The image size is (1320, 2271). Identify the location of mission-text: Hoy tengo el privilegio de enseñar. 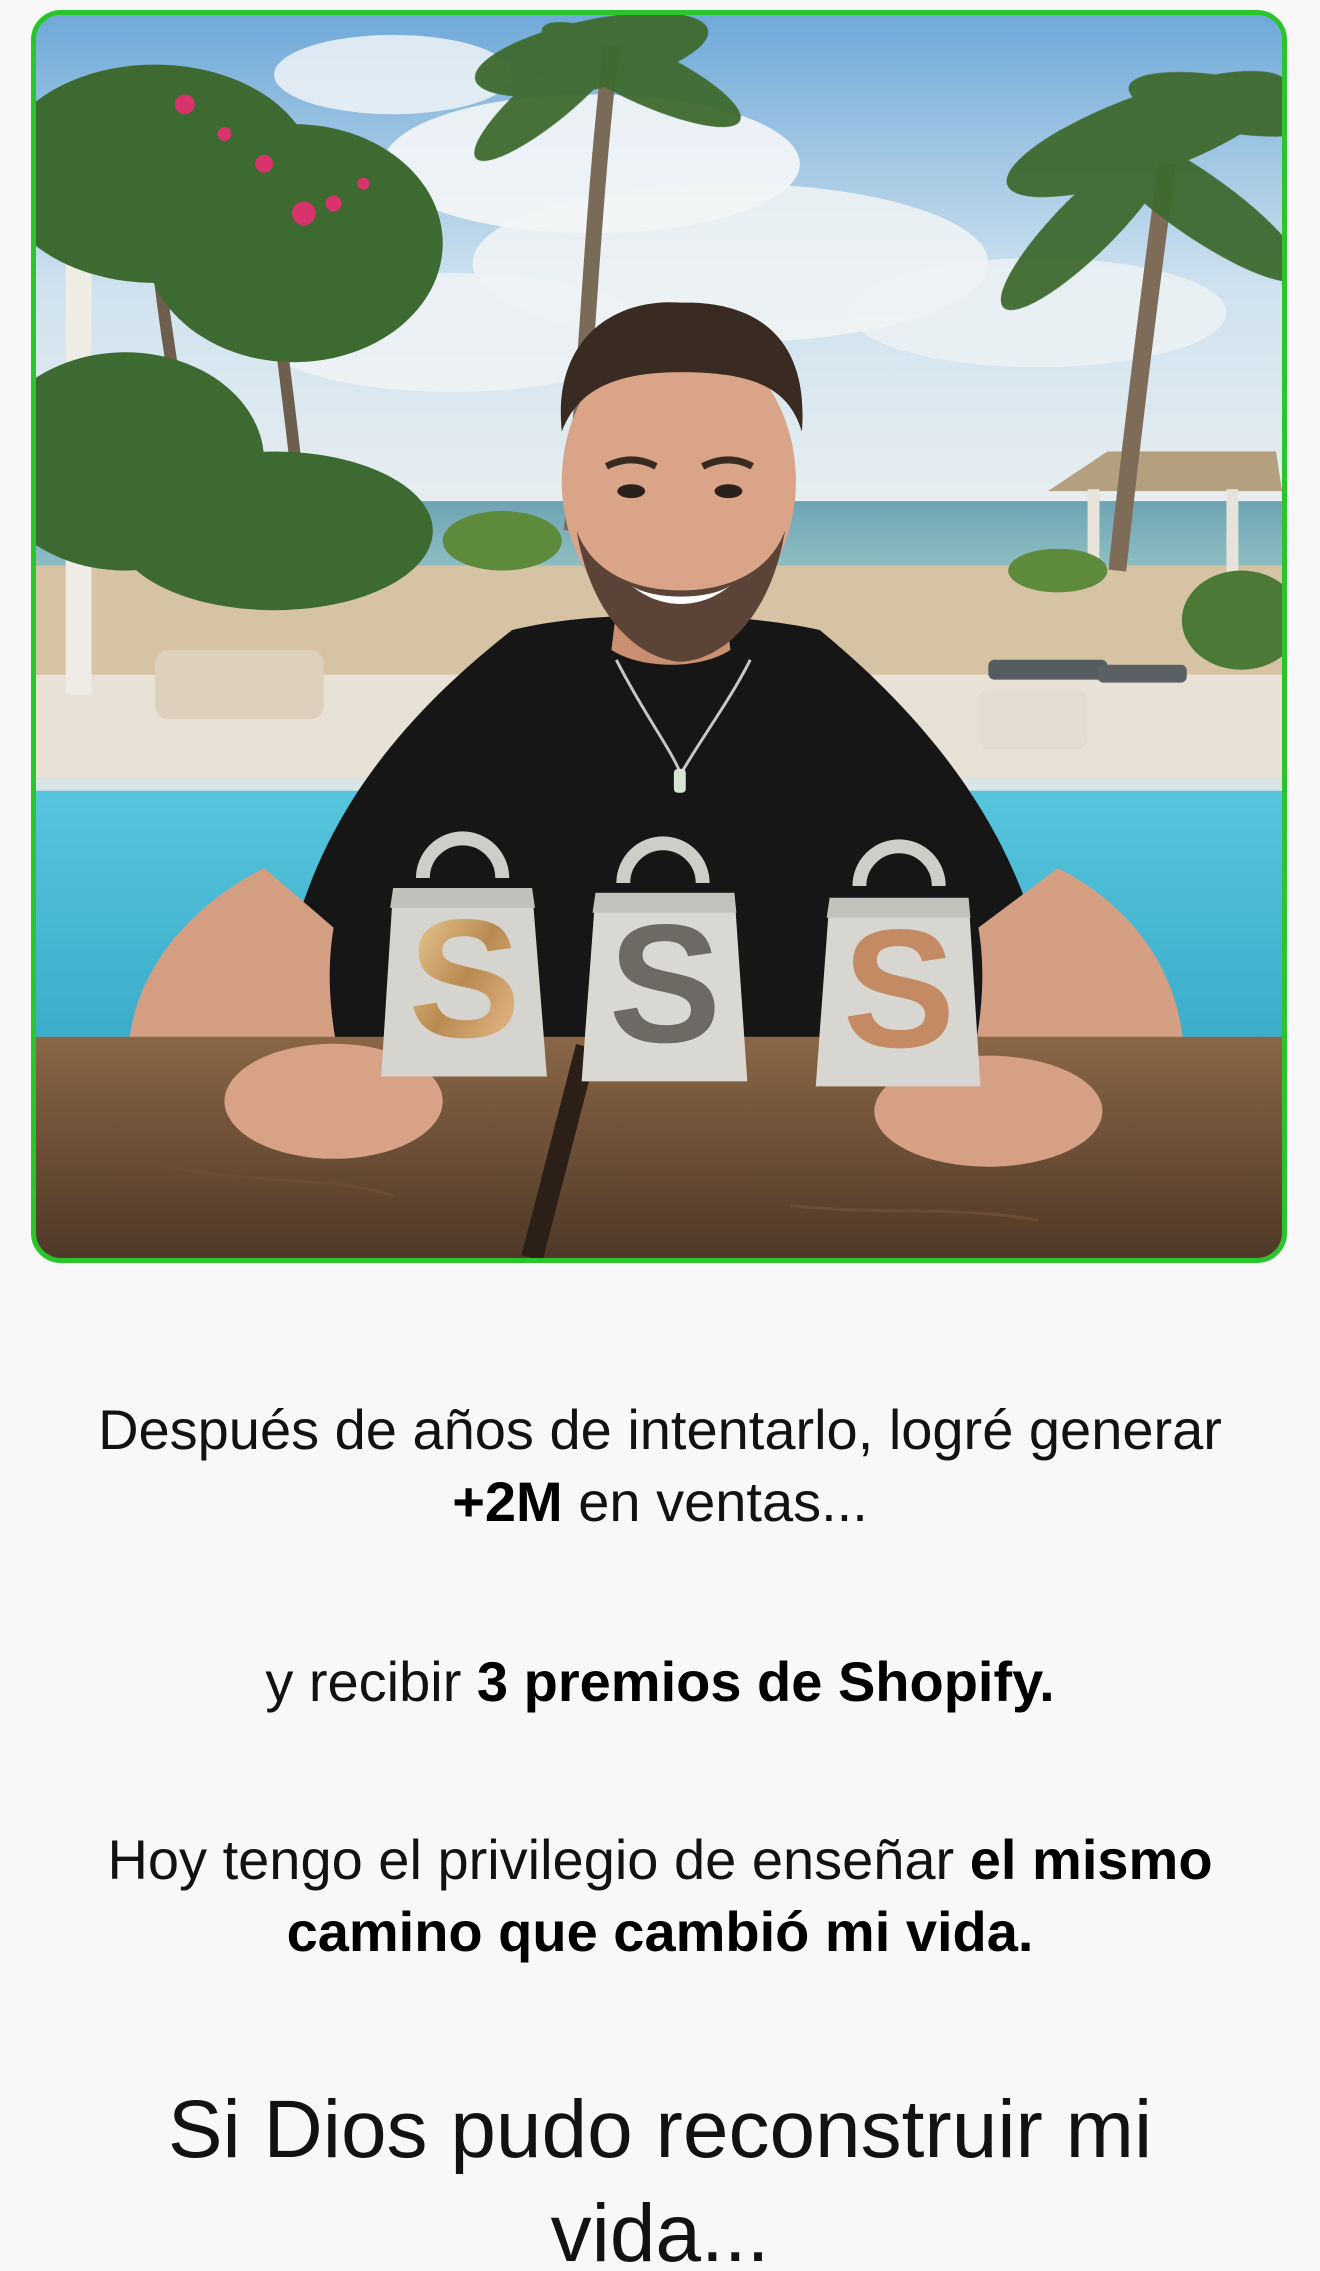
(538, 1859).